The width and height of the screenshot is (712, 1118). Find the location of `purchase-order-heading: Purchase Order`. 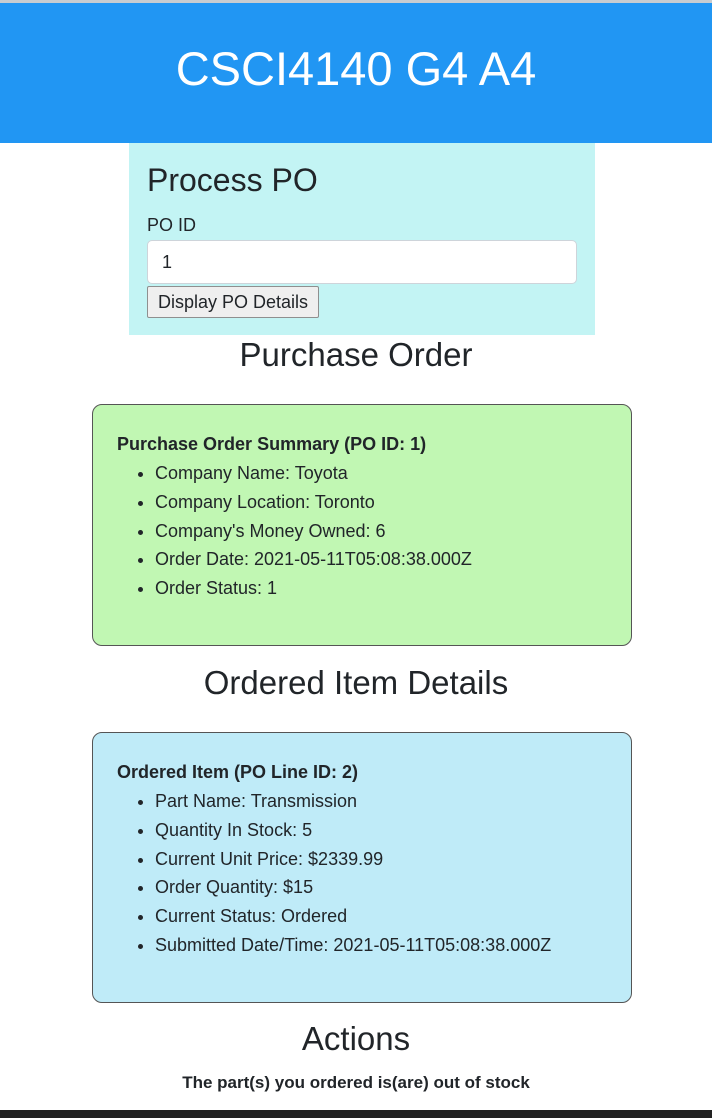

purchase-order-heading: Purchase Order is located at coordinates (356, 354).